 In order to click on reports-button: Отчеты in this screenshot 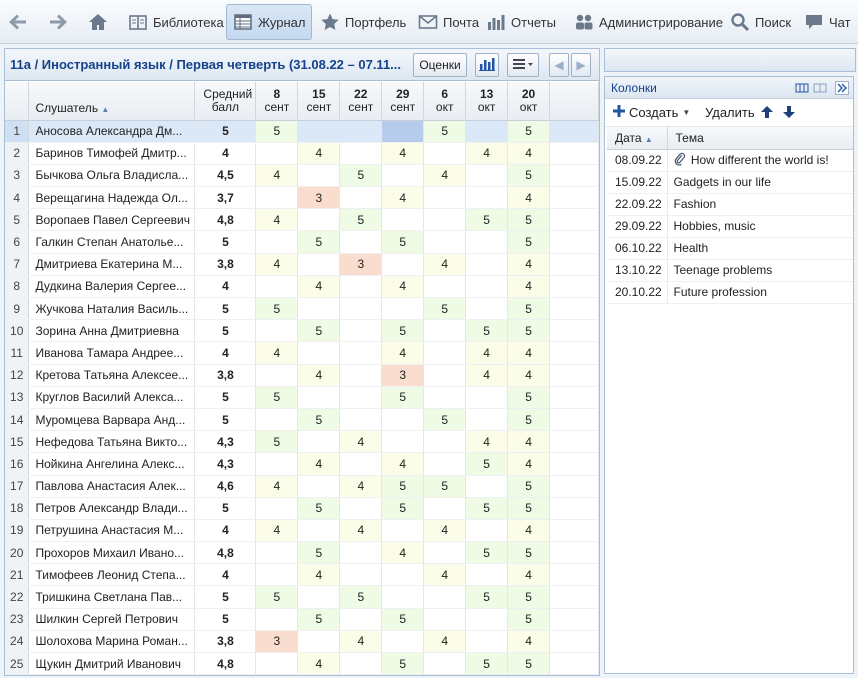, I will do `click(521, 22)`.